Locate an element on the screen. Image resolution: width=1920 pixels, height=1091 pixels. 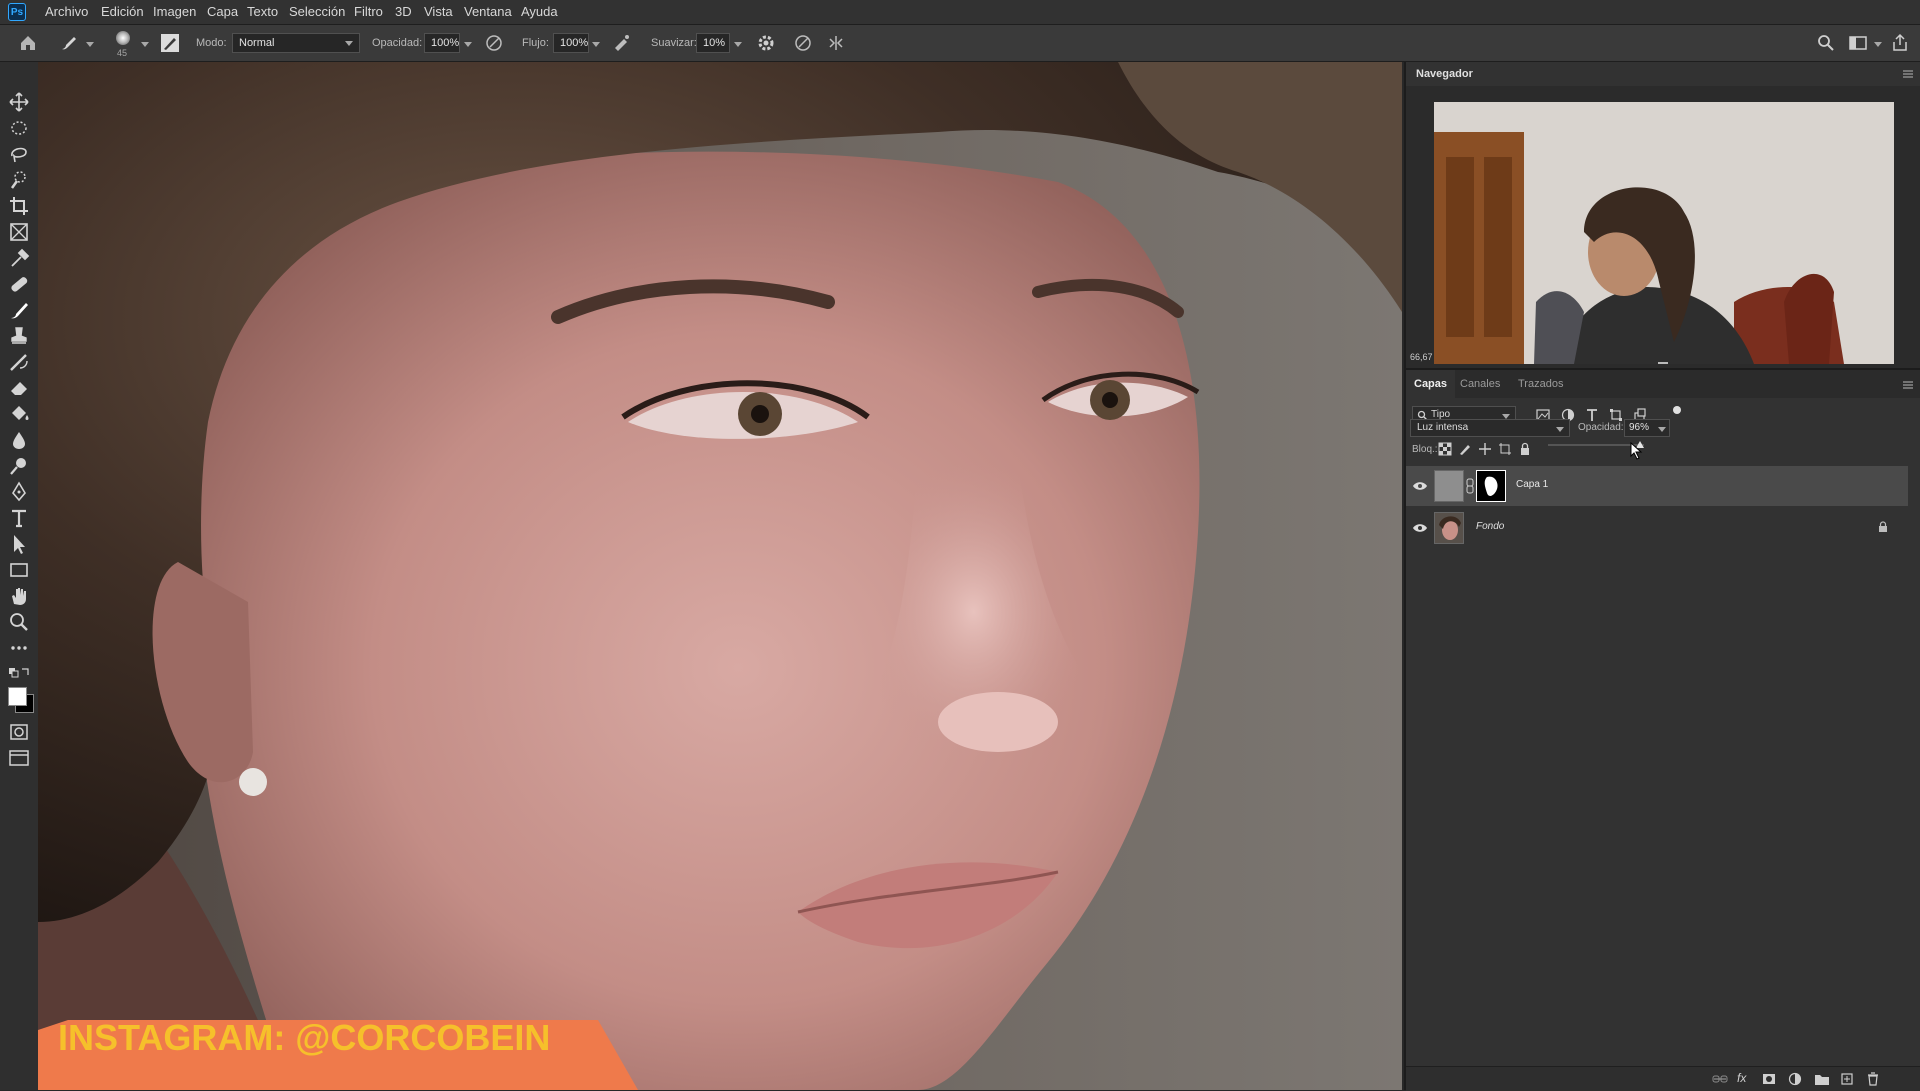
symmetry-icon is located at coordinates (836, 43).